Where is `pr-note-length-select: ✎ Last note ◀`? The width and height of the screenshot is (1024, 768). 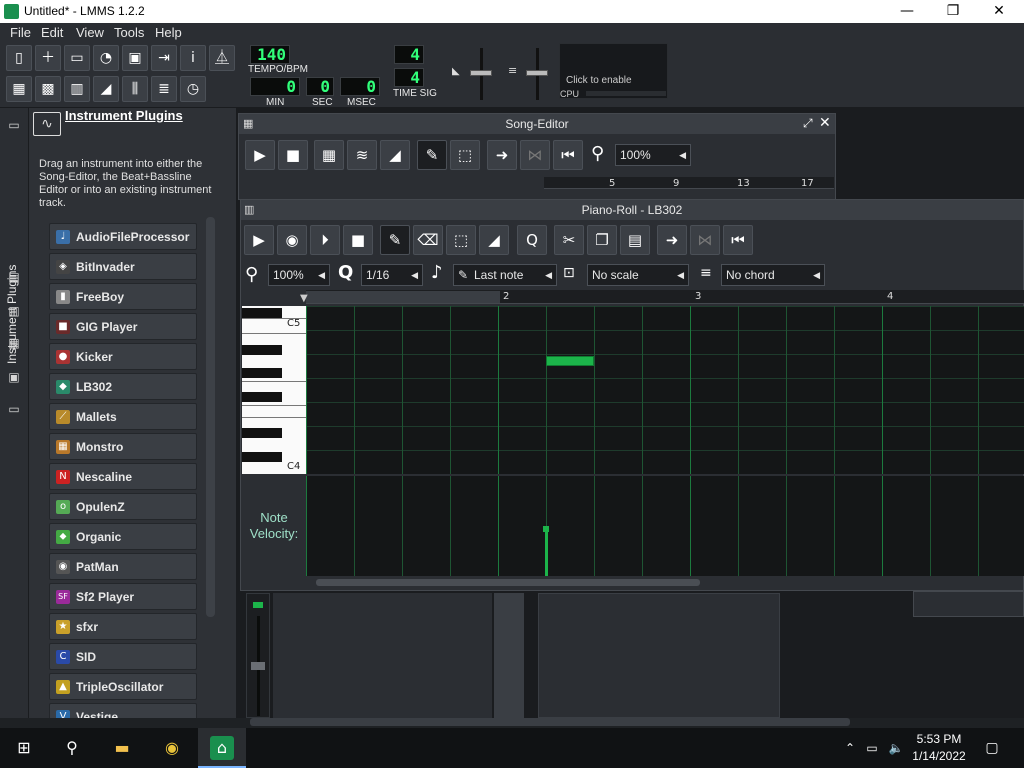
pr-note-length-select: ✎ Last note ◀ is located at coordinates (505, 275).